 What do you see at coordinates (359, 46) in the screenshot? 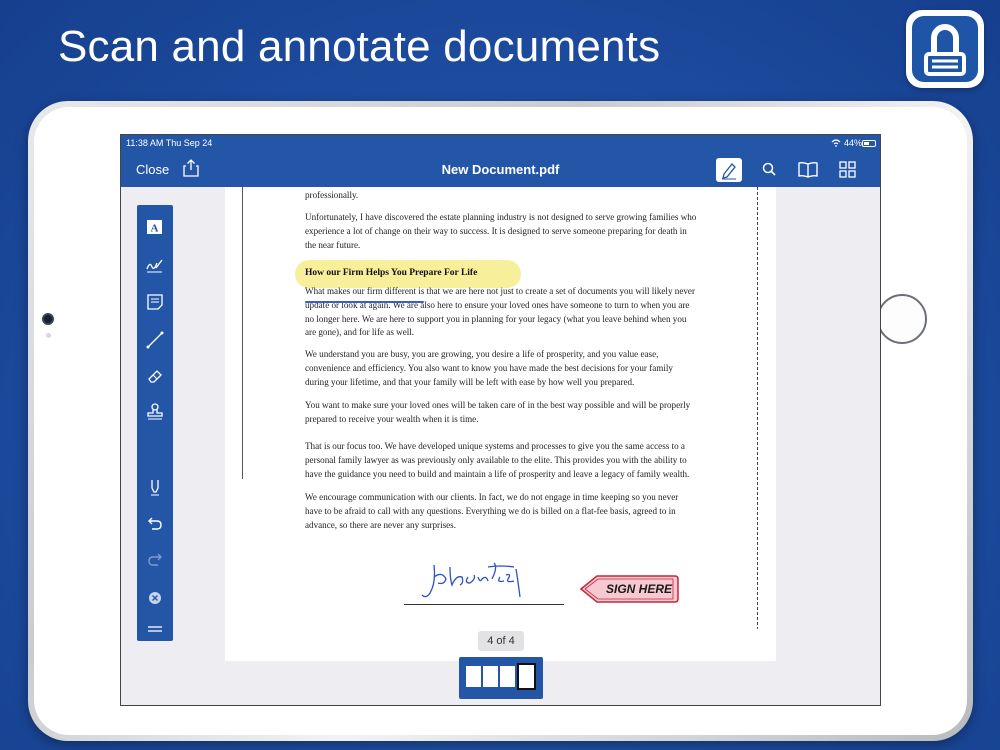
I see `headline: Scan and annotate documents` at bounding box center [359, 46].